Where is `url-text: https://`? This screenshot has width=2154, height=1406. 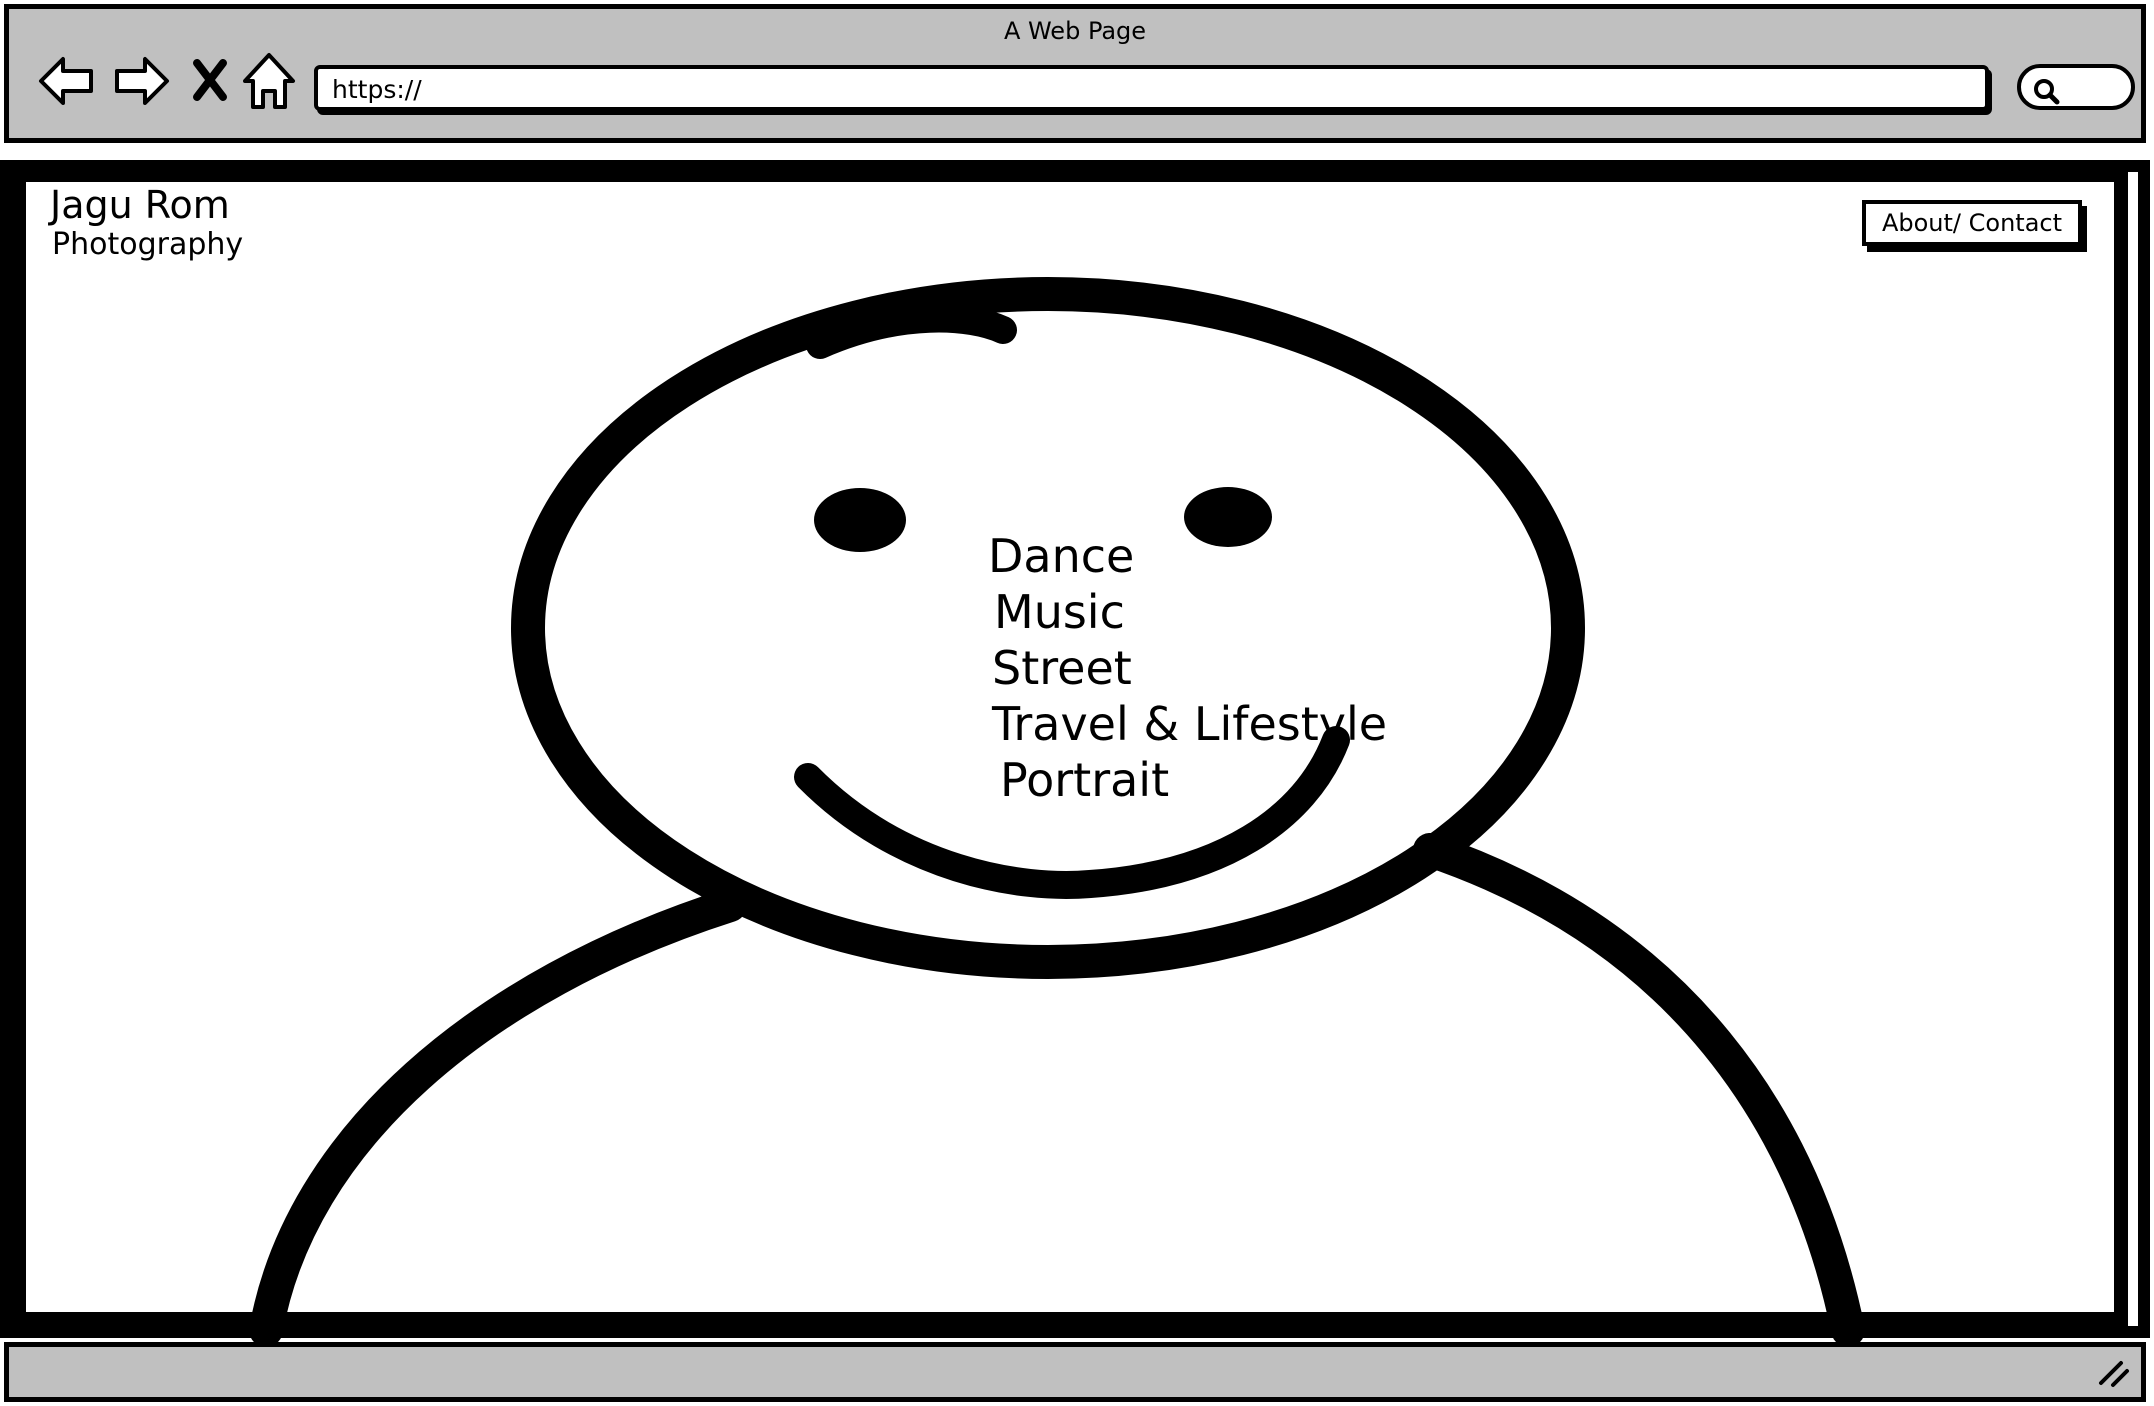 url-text: https:// is located at coordinates (377, 89).